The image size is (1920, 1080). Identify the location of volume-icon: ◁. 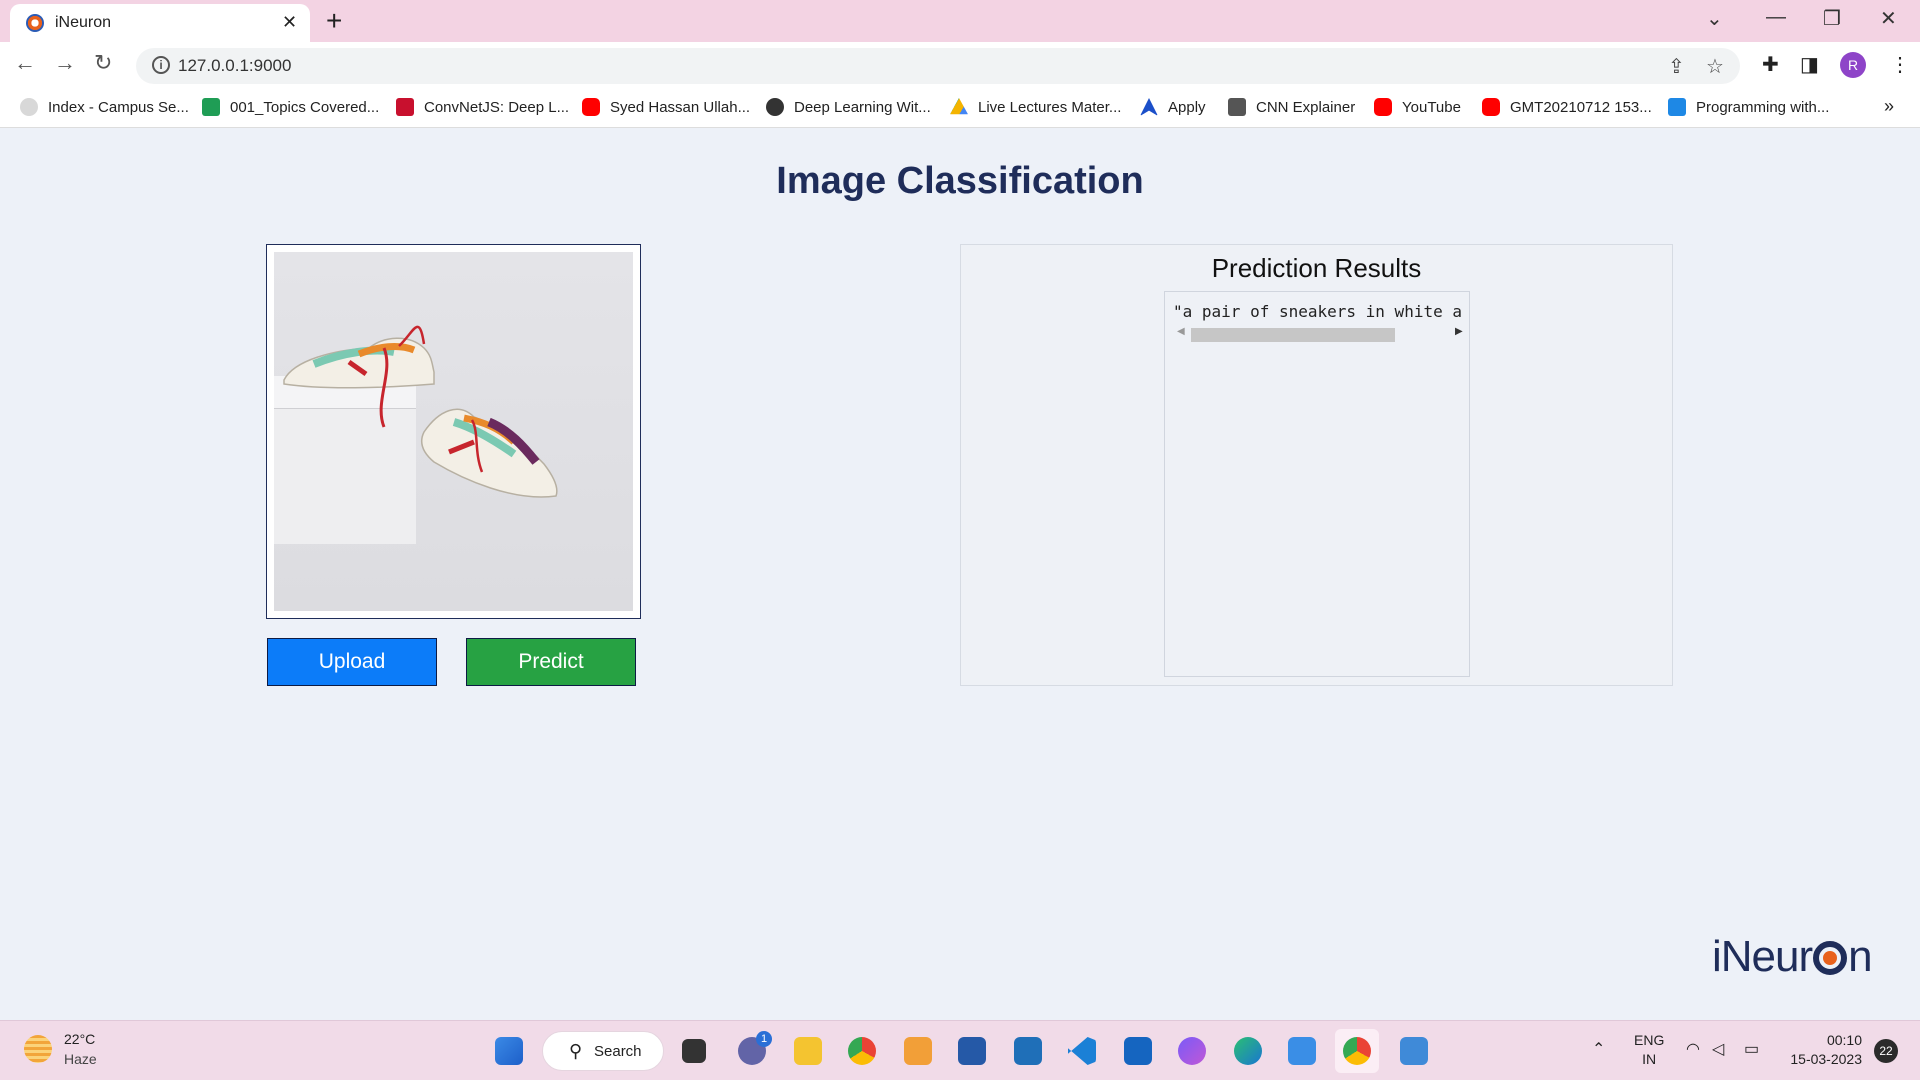
(1718, 1049).